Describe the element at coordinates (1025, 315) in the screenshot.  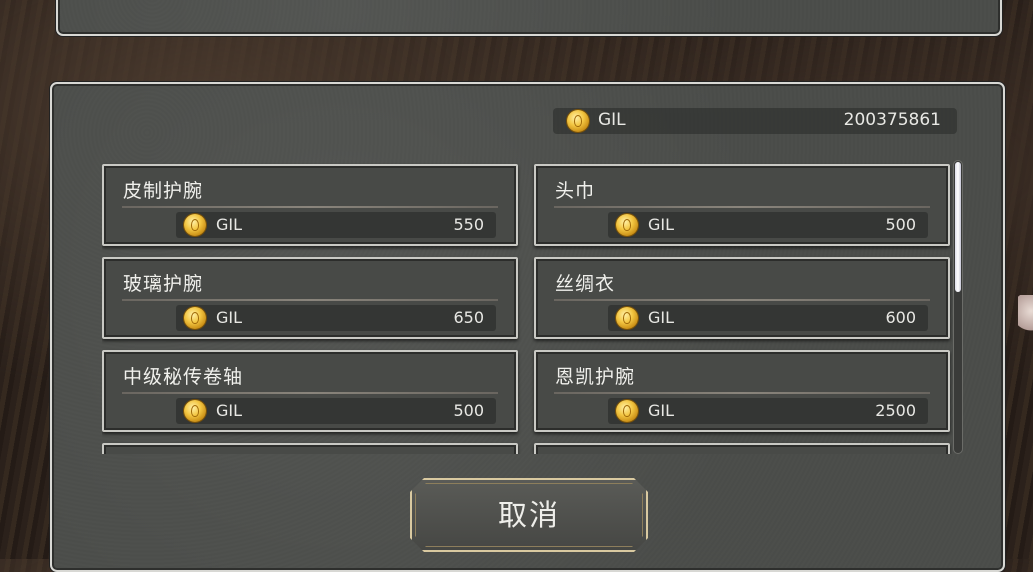
I see `moogle-character-partial` at that location.